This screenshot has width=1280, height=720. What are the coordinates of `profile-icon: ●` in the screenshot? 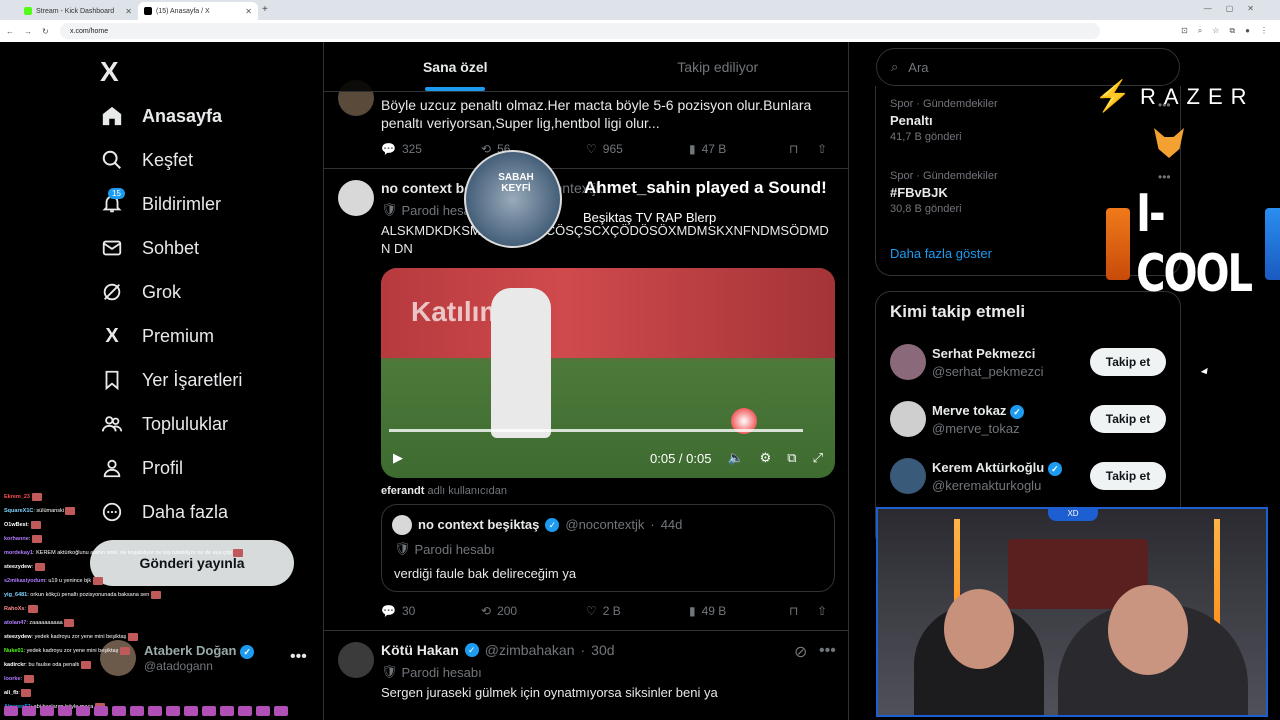 It's located at (1247, 31).